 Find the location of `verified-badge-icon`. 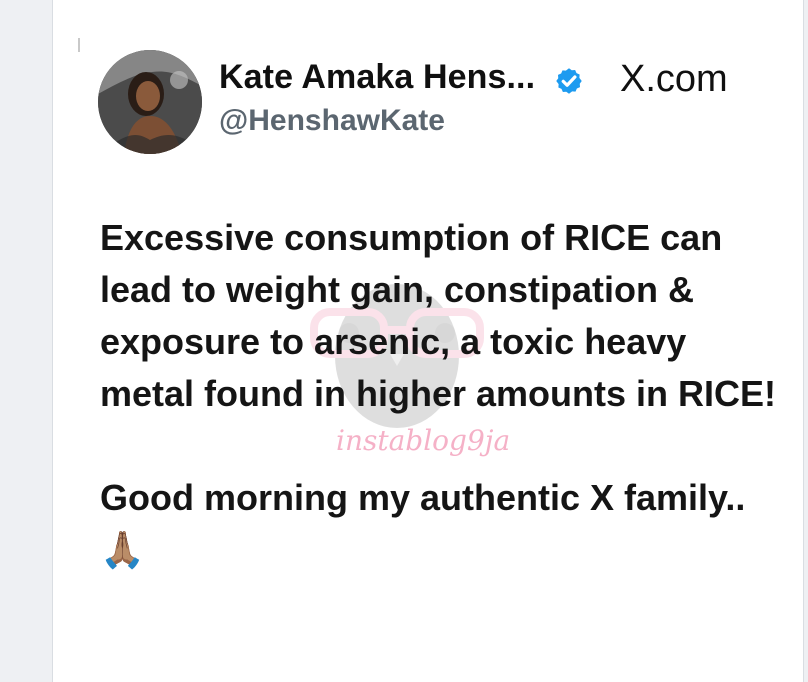

verified-badge-icon is located at coordinates (569, 81).